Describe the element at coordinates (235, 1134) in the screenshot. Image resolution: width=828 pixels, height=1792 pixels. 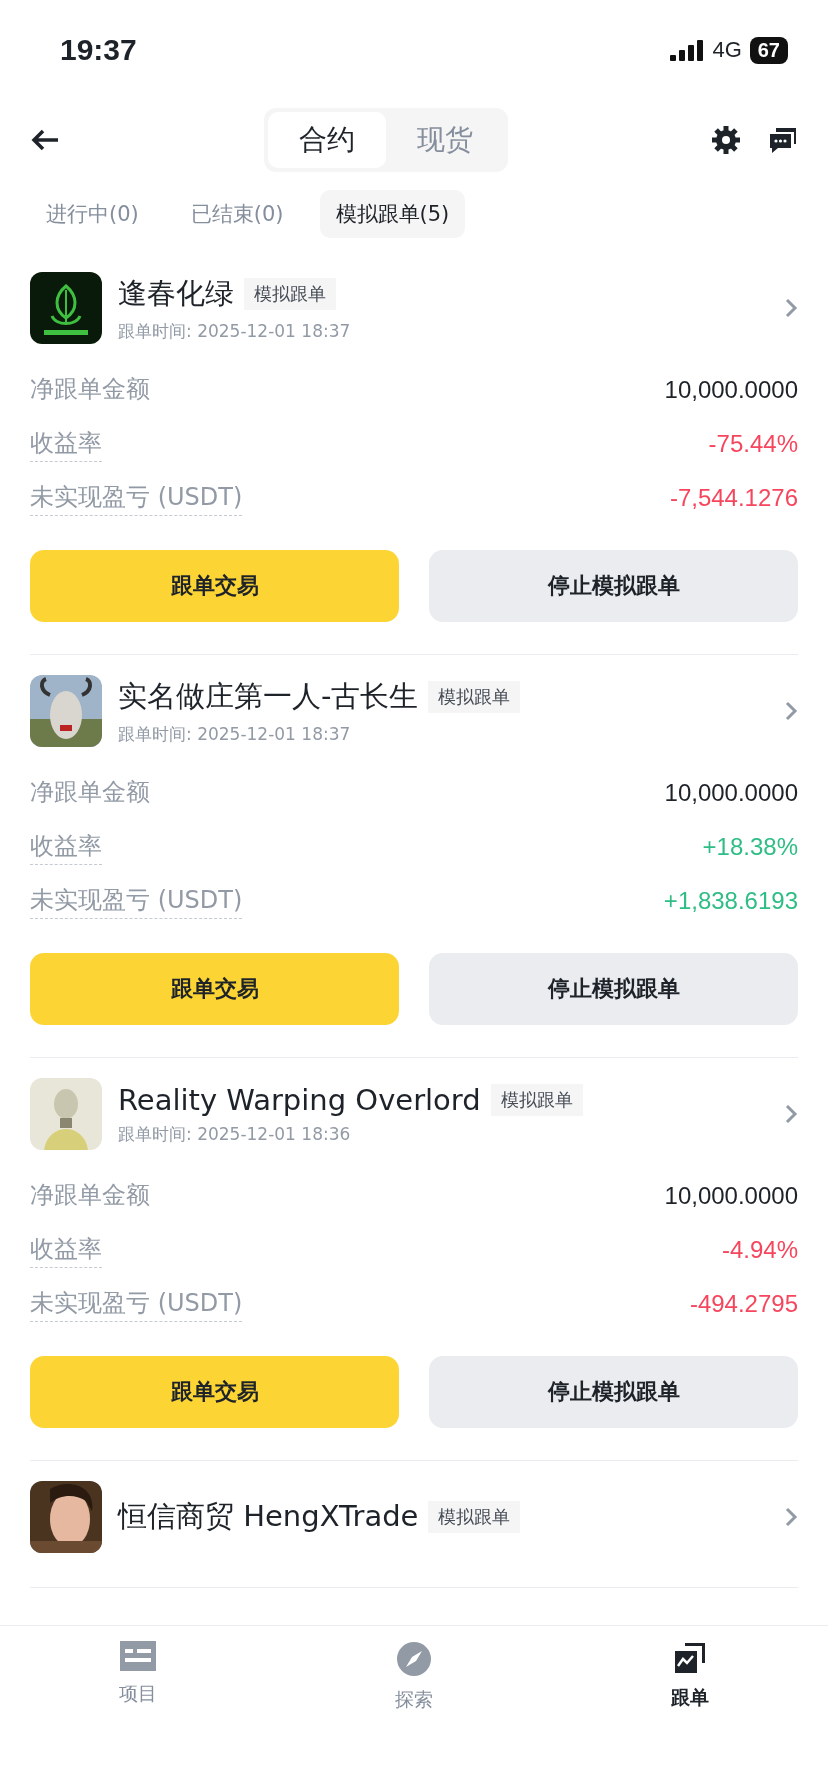
I see `follow-time: 跟单时间: 2025-12-01 18:36` at that location.